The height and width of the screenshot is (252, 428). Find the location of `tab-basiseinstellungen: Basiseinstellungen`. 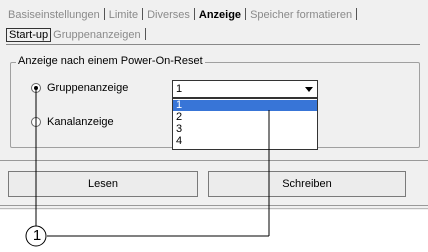

tab-basiseinstellungen: Basiseinstellungen is located at coordinates (54, 15).